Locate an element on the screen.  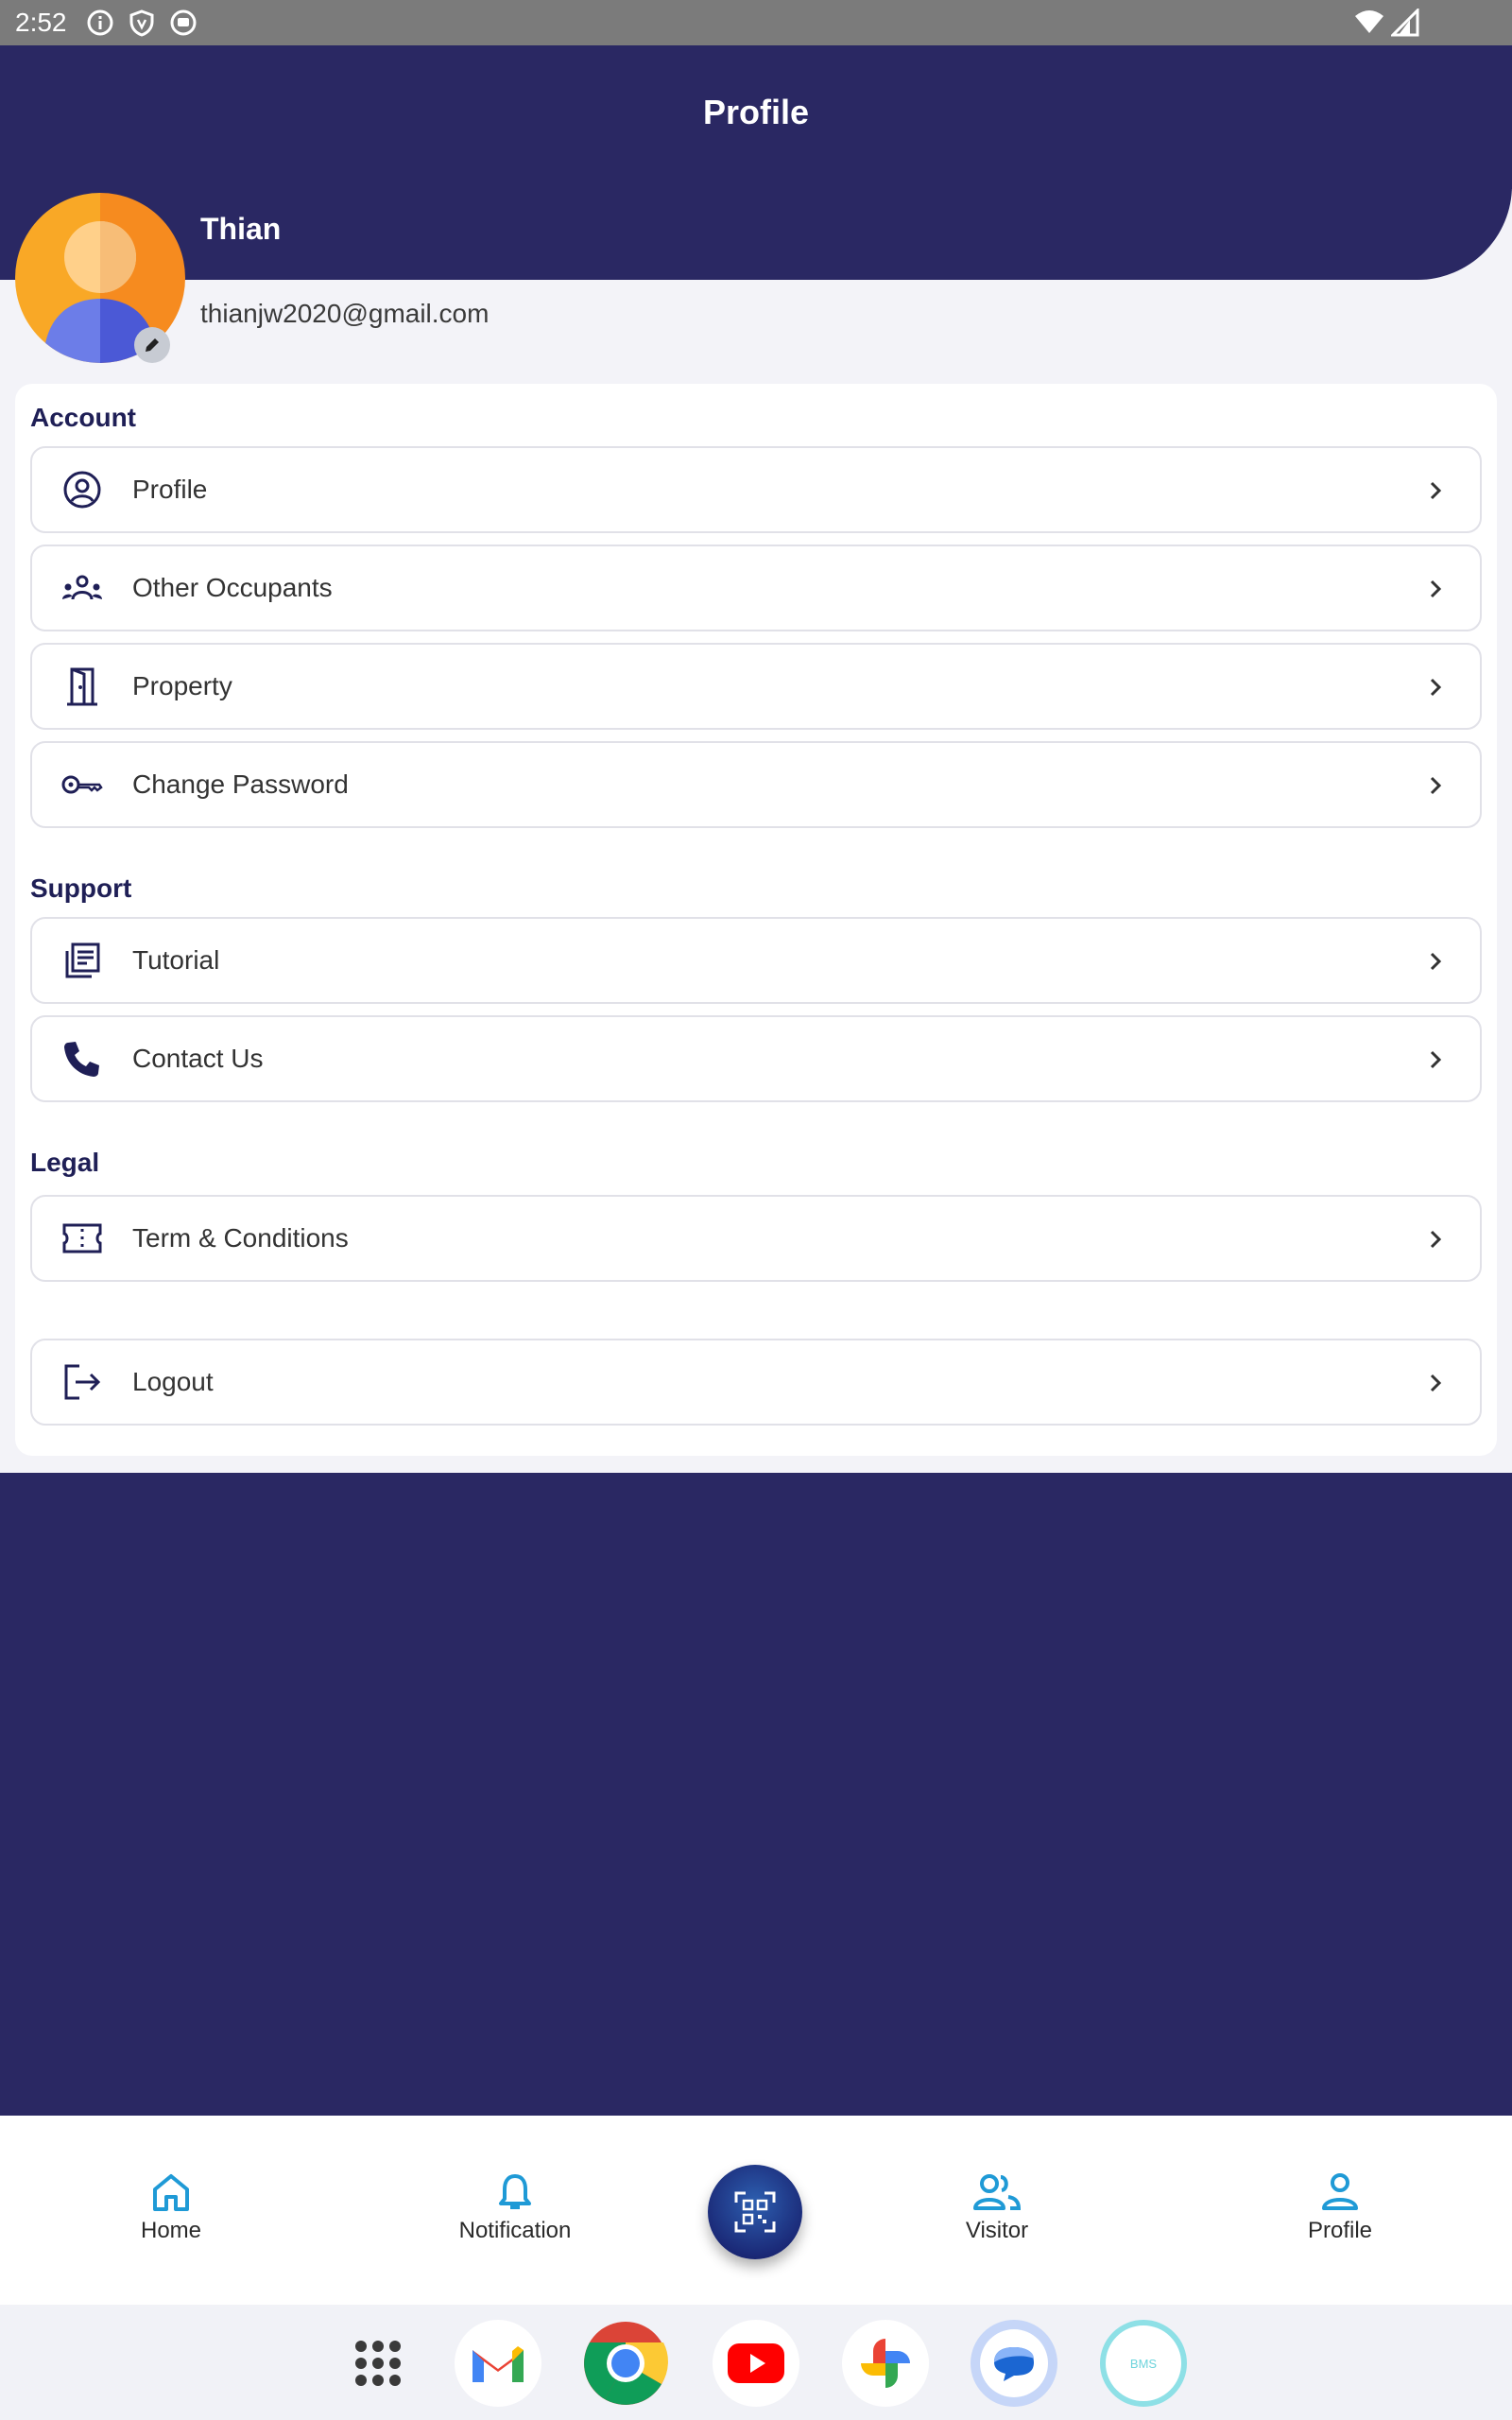
page-title: Profile is located at coordinates (756, 112).